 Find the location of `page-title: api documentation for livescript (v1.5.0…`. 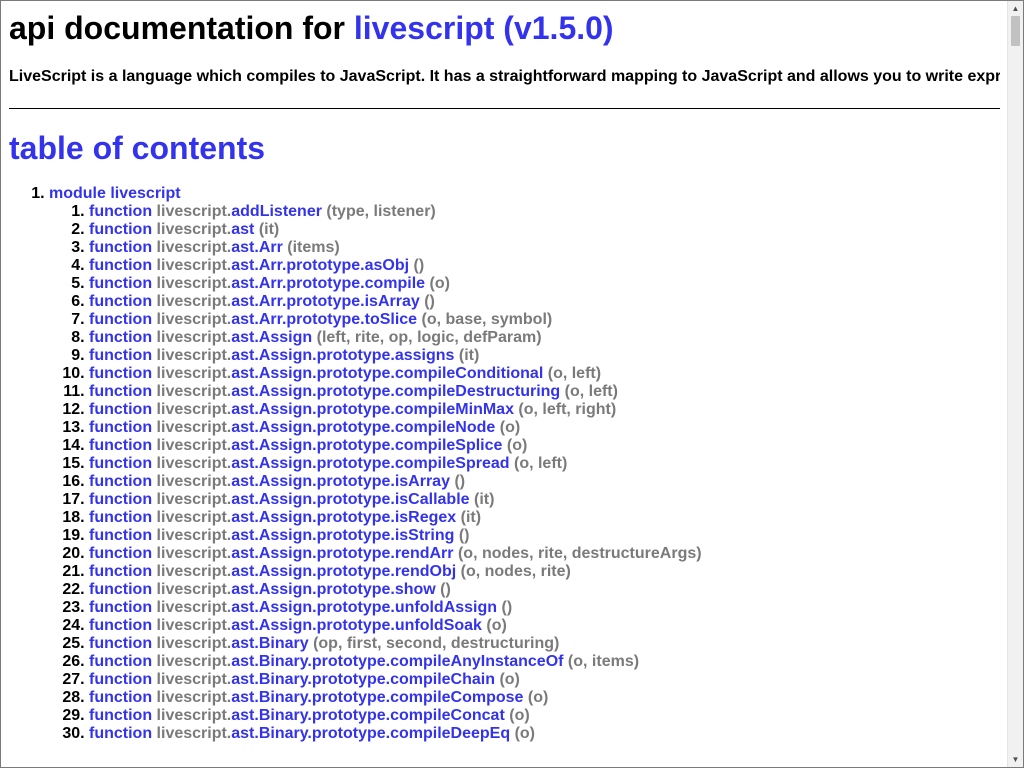

page-title: api documentation for livescript (v1.5.0… is located at coordinates (504, 28).